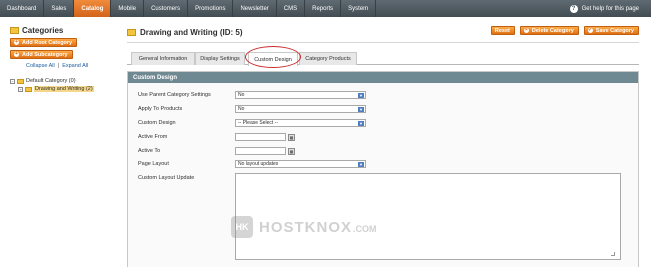 The width and height of the screenshot is (651, 267). I want to click on nav-customers: Customers, so click(166, 8).